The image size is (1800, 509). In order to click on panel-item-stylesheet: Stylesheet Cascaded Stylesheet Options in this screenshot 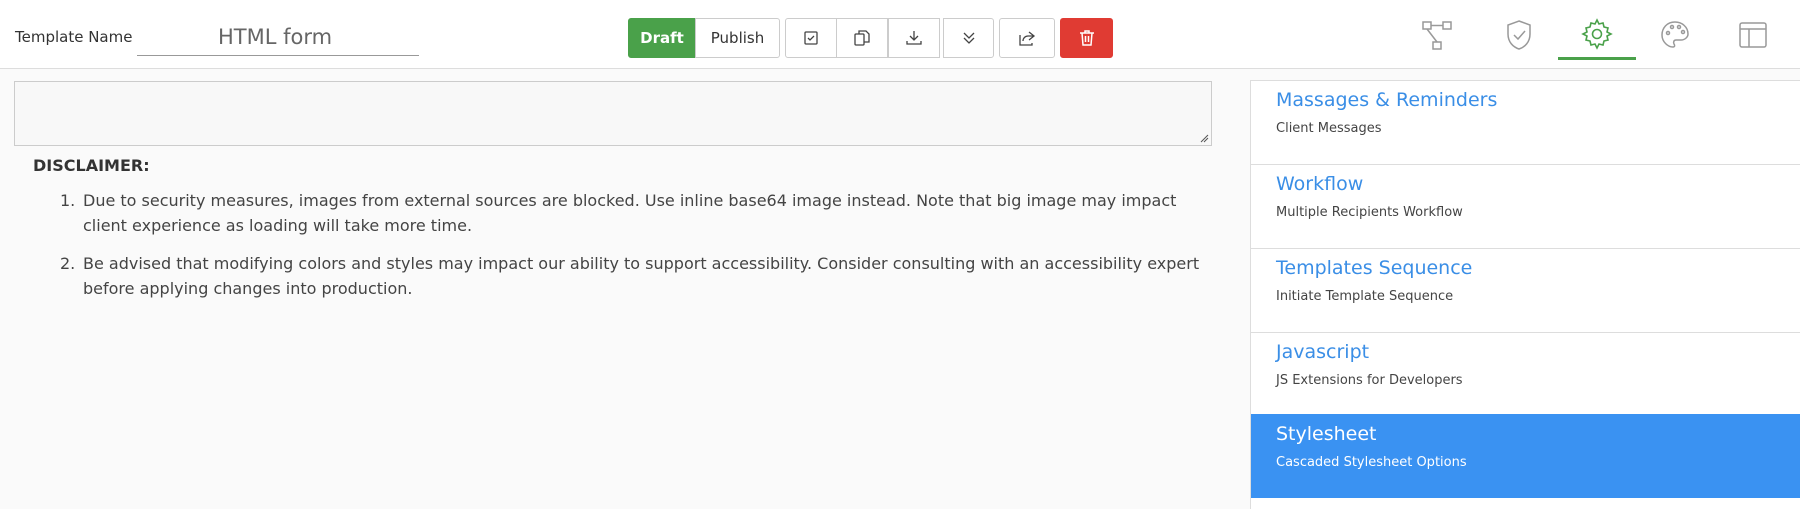, I will do `click(1525, 456)`.